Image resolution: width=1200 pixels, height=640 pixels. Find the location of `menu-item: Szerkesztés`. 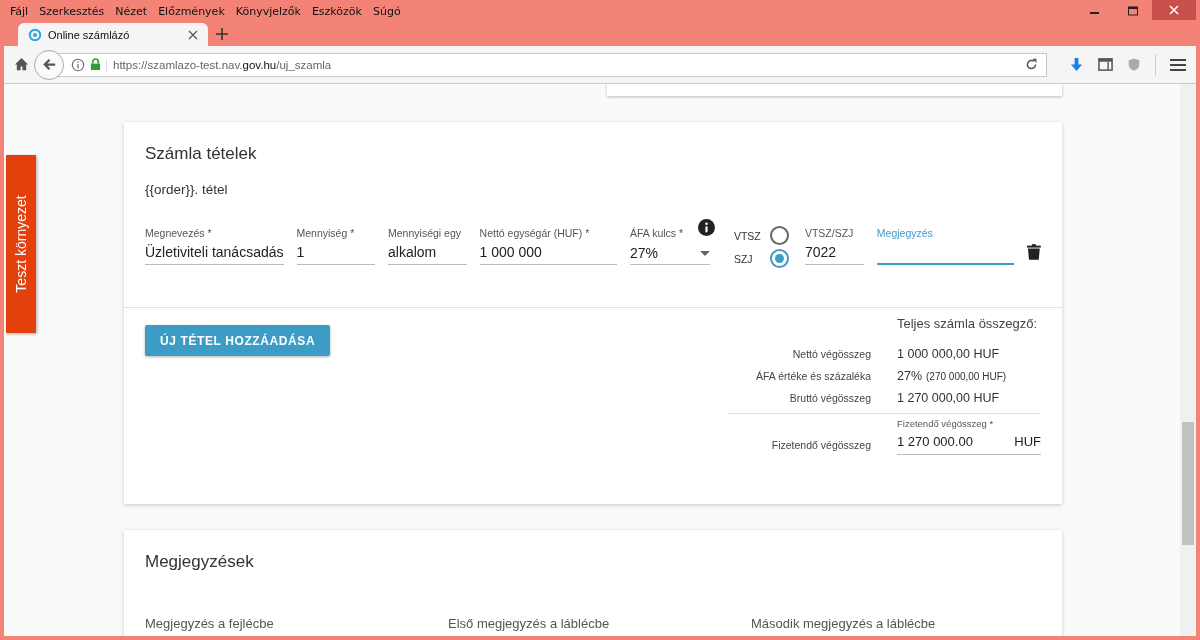

menu-item: Szerkesztés is located at coordinates (72, 11).